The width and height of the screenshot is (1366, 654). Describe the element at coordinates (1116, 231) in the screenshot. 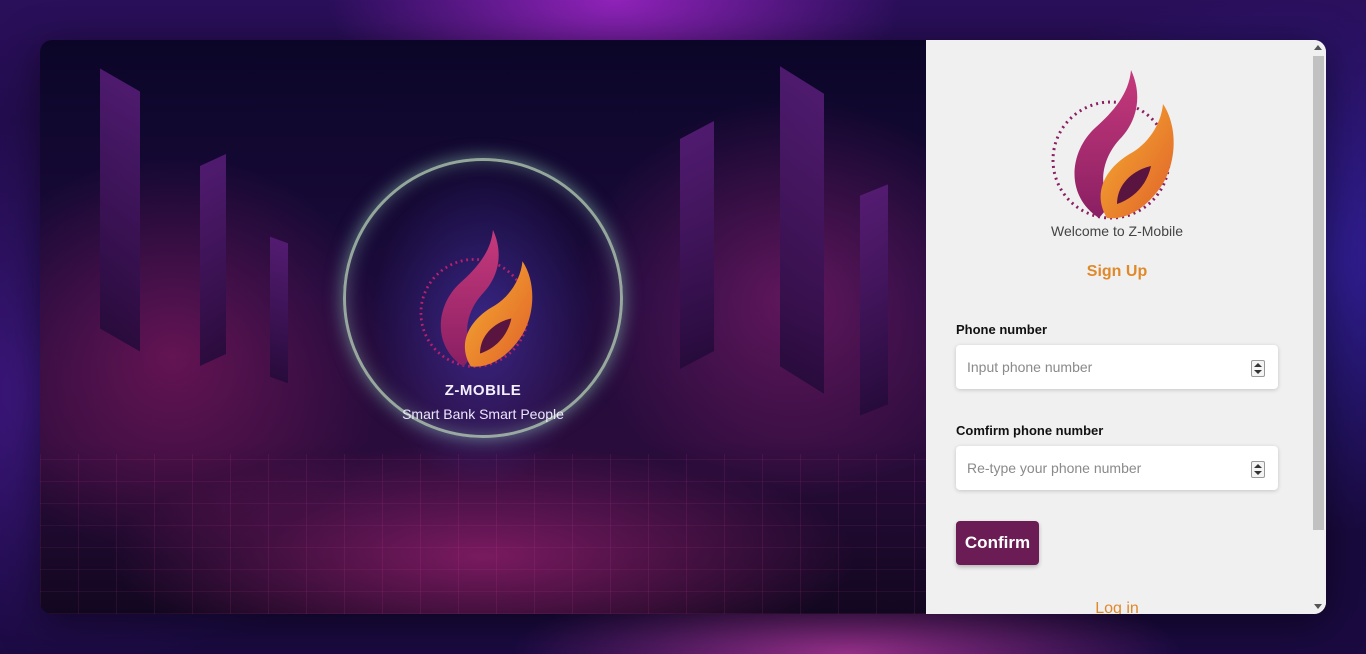

I see `welcome-text: Welcome to Z-Mobile` at that location.